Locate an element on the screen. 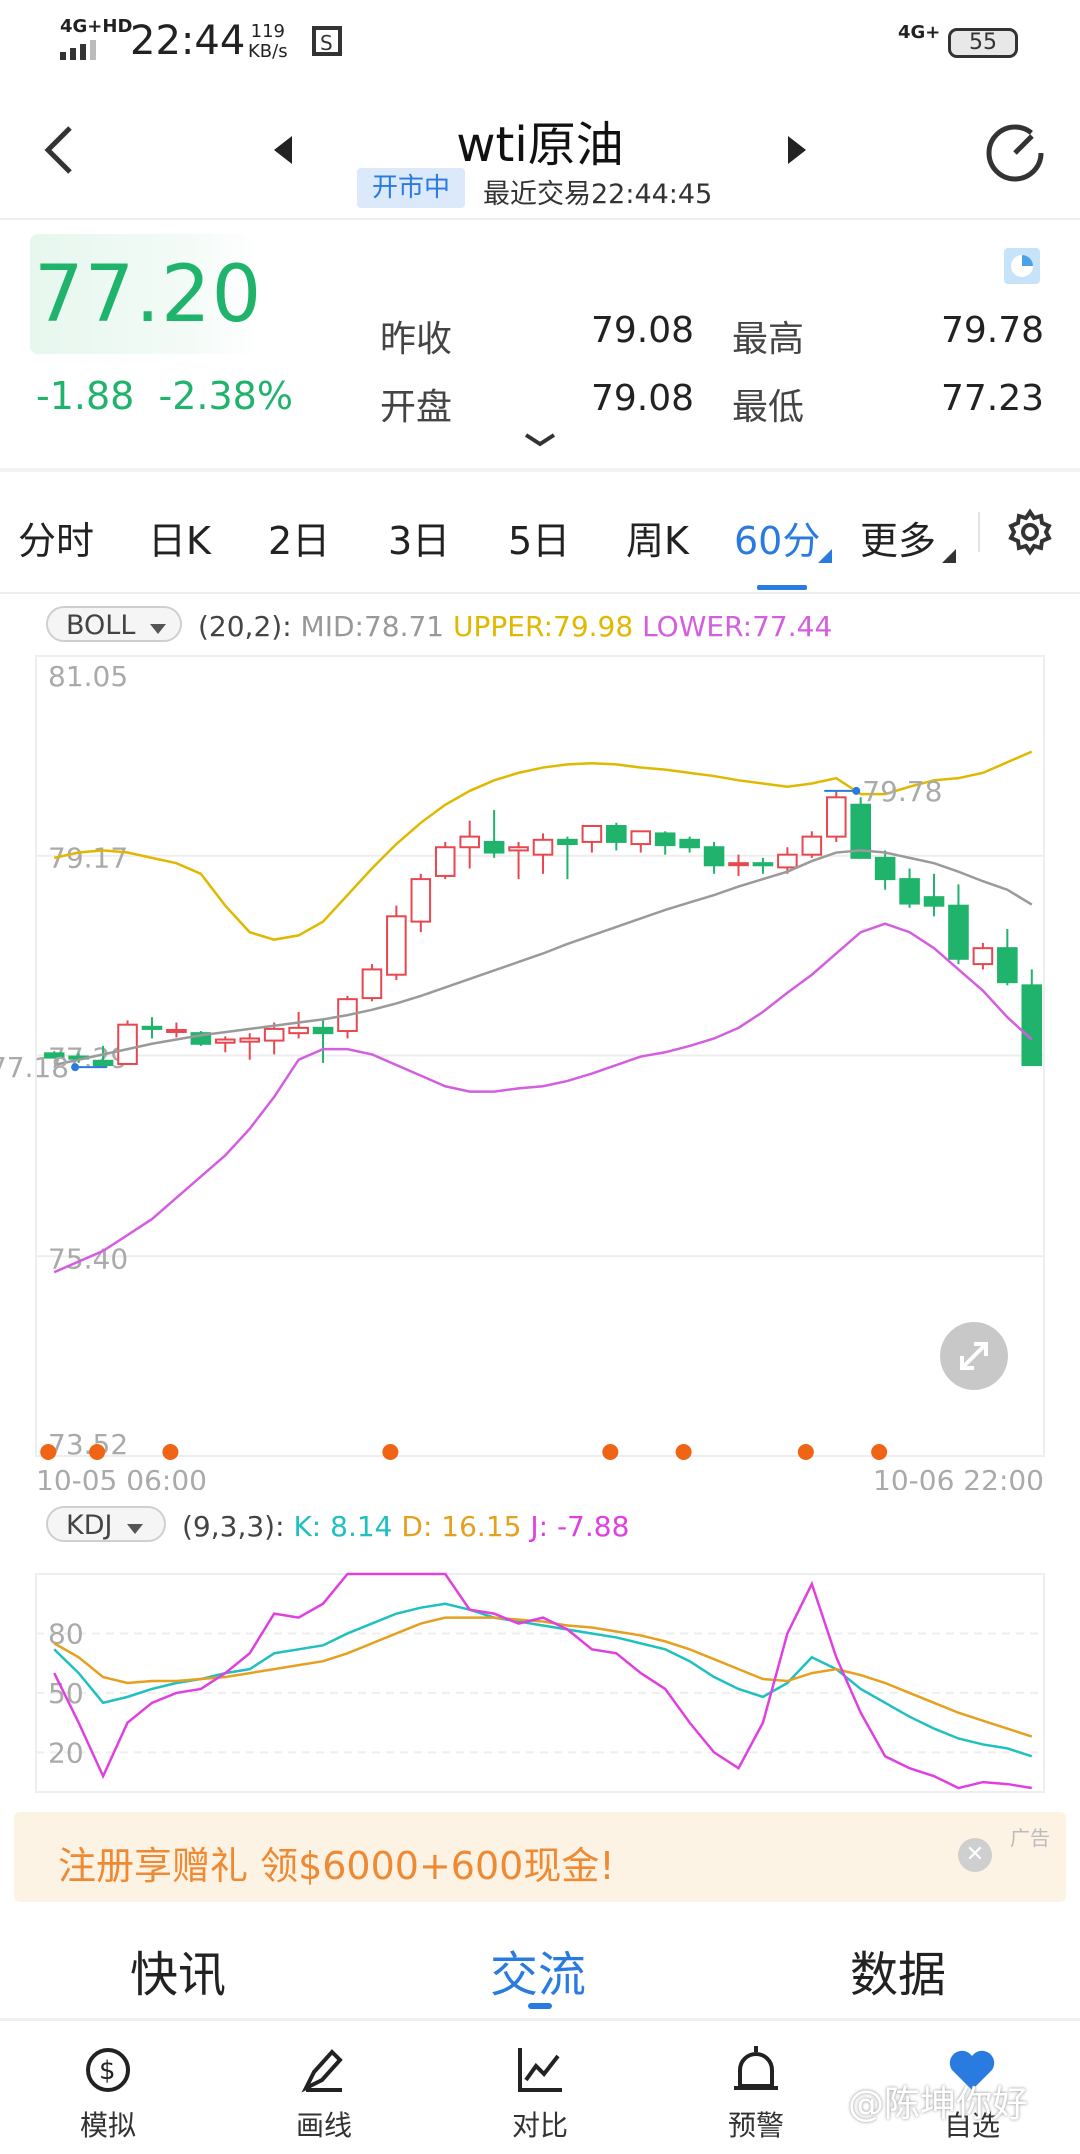  y-tick-label: 79.17 is located at coordinates (88, 858).